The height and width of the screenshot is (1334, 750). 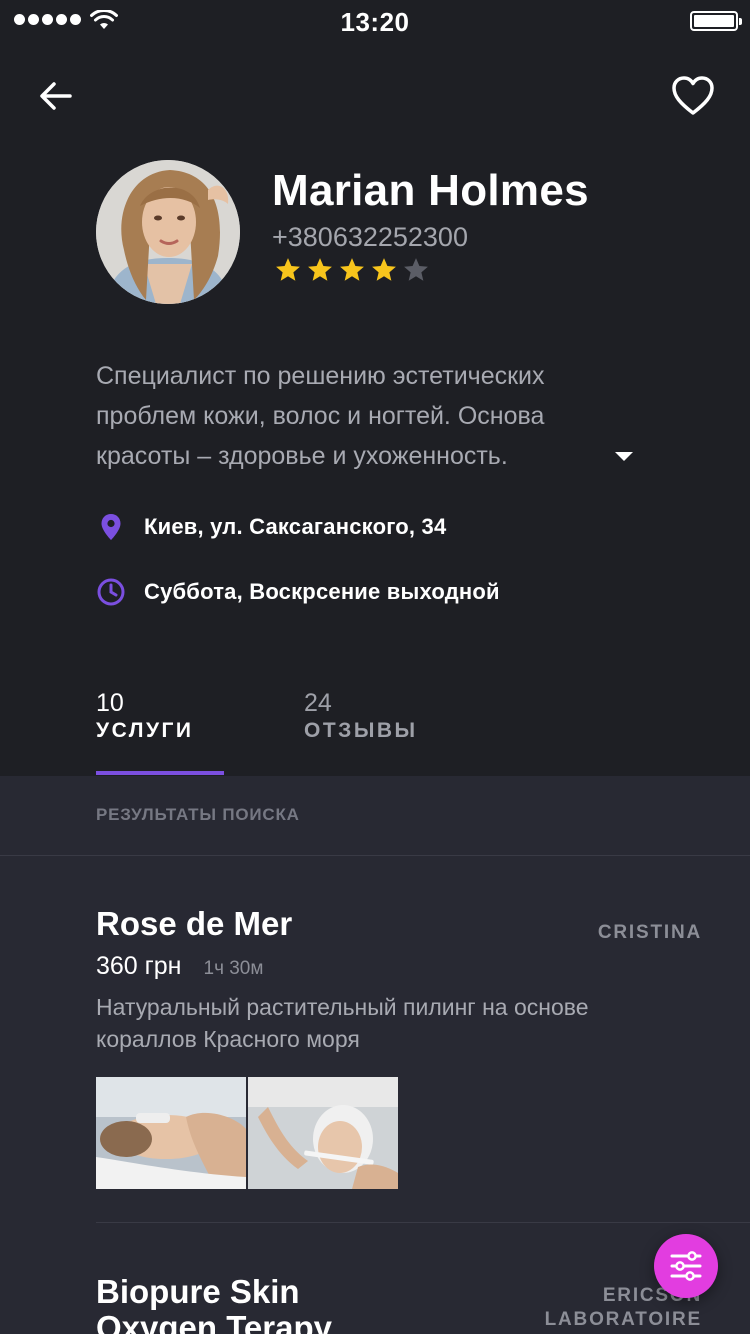 What do you see at coordinates (430, 190) in the screenshot?
I see `profile-name: Marian Holmes` at bounding box center [430, 190].